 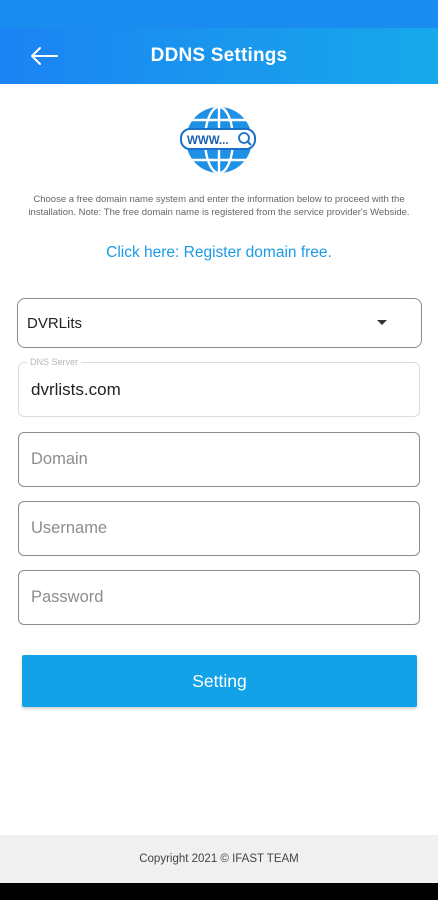 I want to click on system-nav-bar, so click(x=219, y=891).